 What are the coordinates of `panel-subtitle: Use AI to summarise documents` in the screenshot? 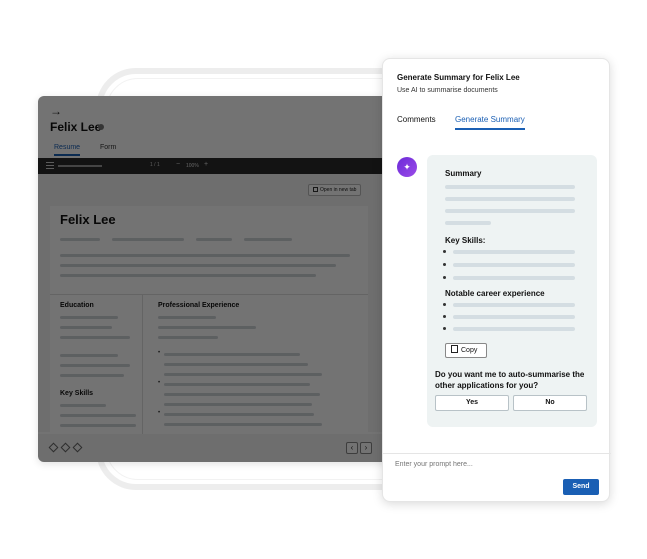 It's located at (447, 90).